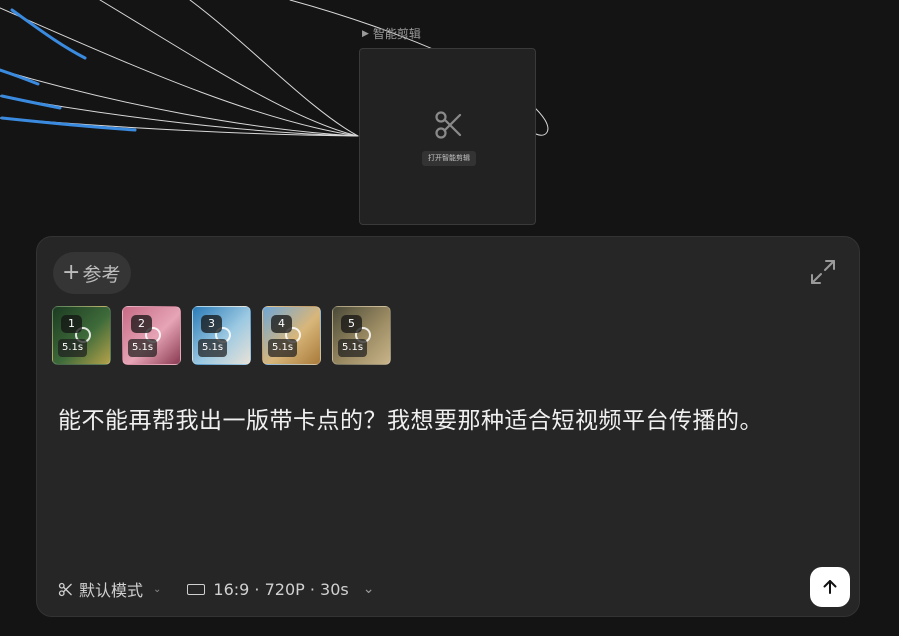  What do you see at coordinates (81, 335) in the screenshot?
I see `clip-thumbnail: 1 5.1s` at bounding box center [81, 335].